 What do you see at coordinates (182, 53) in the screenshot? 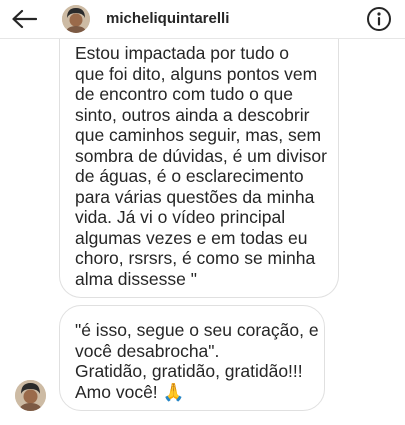
I see `message-line: Estou impactada por tudo o` at bounding box center [182, 53].